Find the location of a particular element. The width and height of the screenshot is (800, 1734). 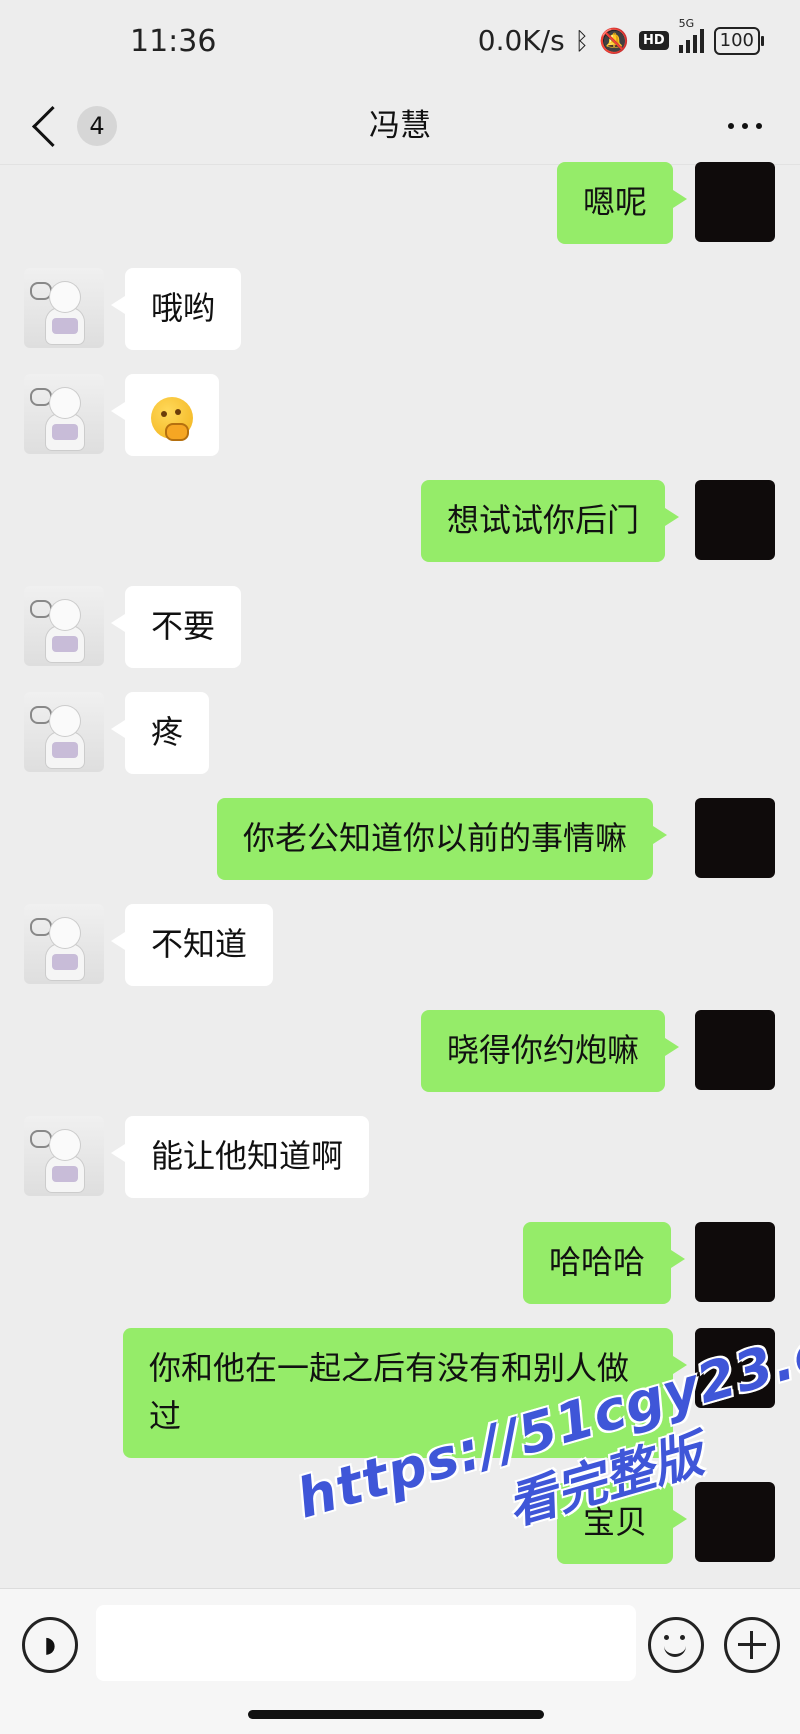

message-bubble-received: 能让他知道啊 is located at coordinates (240, 1157).